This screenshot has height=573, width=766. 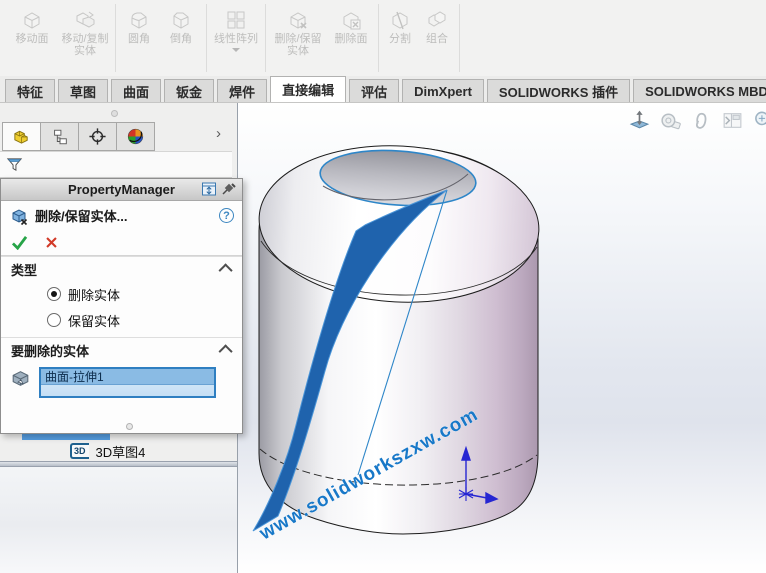 What do you see at coordinates (118, 464) in the screenshot?
I see `panel-splitter` at bounding box center [118, 464].